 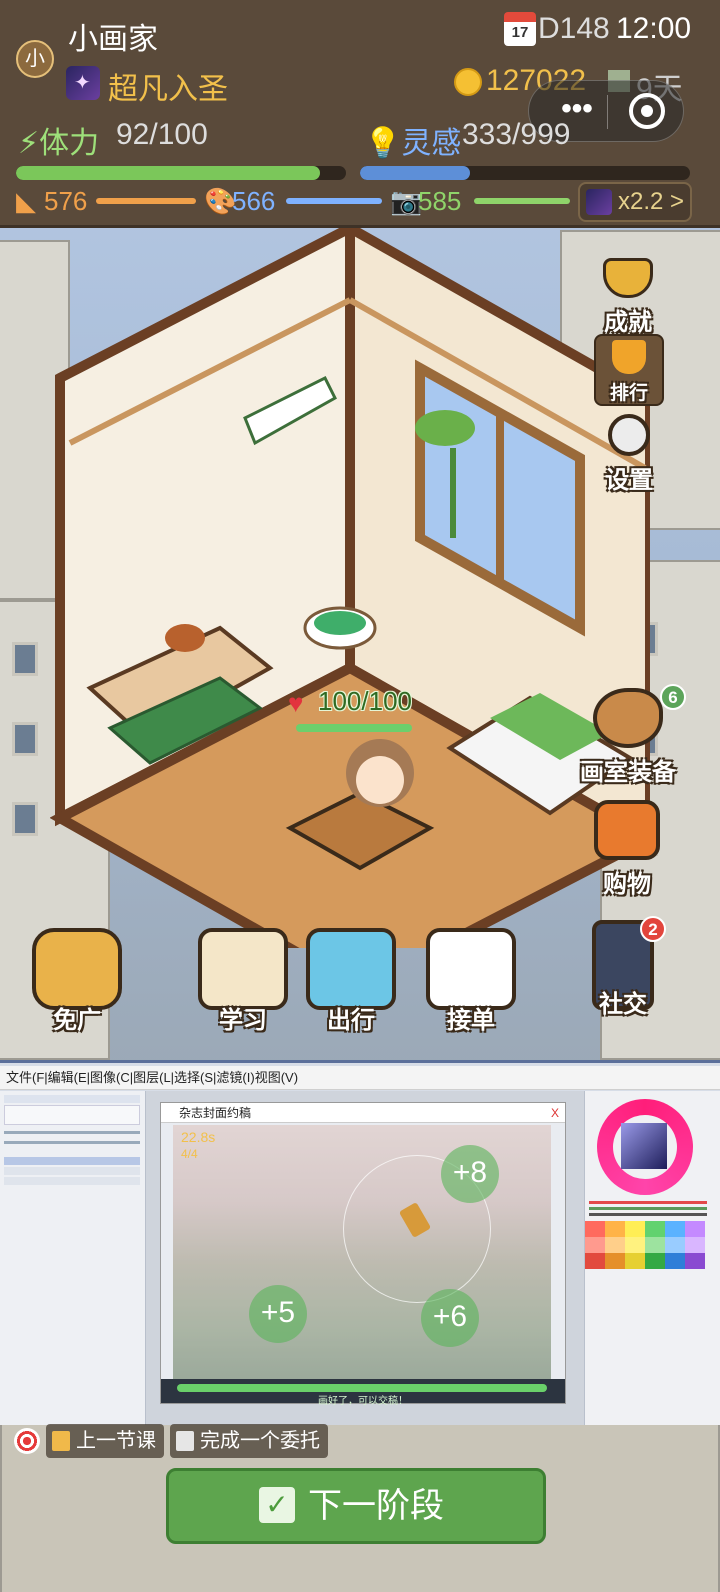 What do you see at coordinates (243, 969) in the screenshot?
I see `book-icon` at bounding box center [243, 969].